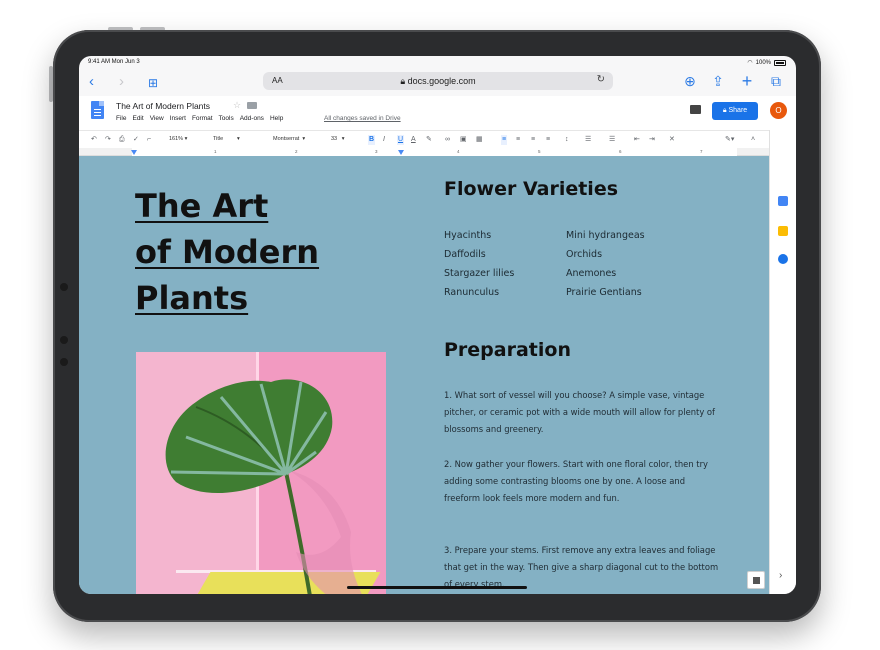 The image size is (880, 650). Describe the element at coordinates (149, 140) in the screenshot. I see `paint-format-icon: ⌐` at that location.